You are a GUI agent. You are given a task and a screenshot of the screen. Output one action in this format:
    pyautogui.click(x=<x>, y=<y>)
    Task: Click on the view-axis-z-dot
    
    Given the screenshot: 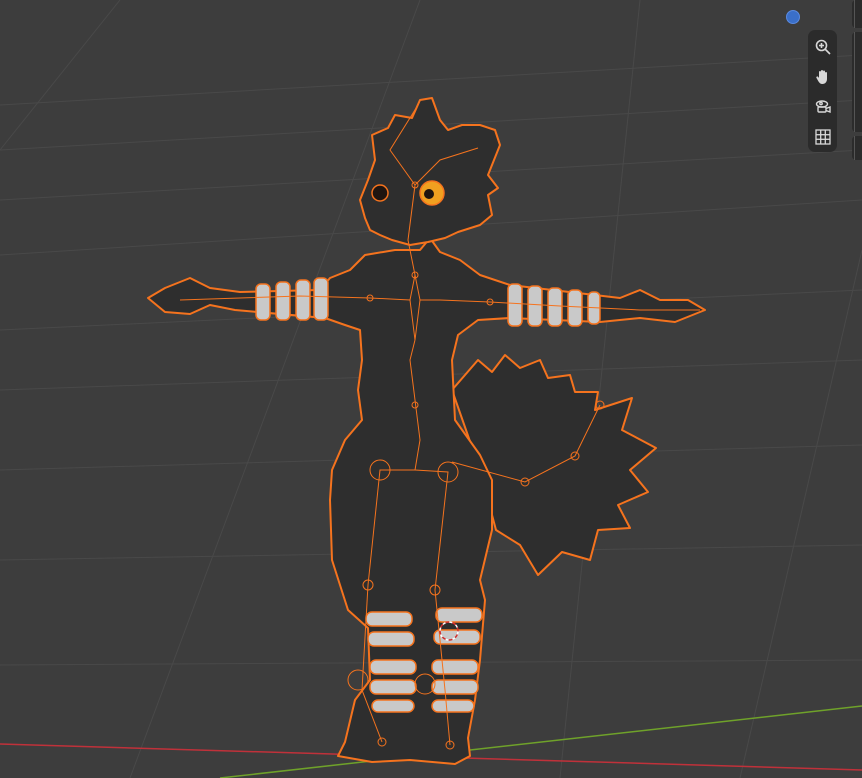 What is the action you would take?
    pyautogui.click(x=793, y=17)
    